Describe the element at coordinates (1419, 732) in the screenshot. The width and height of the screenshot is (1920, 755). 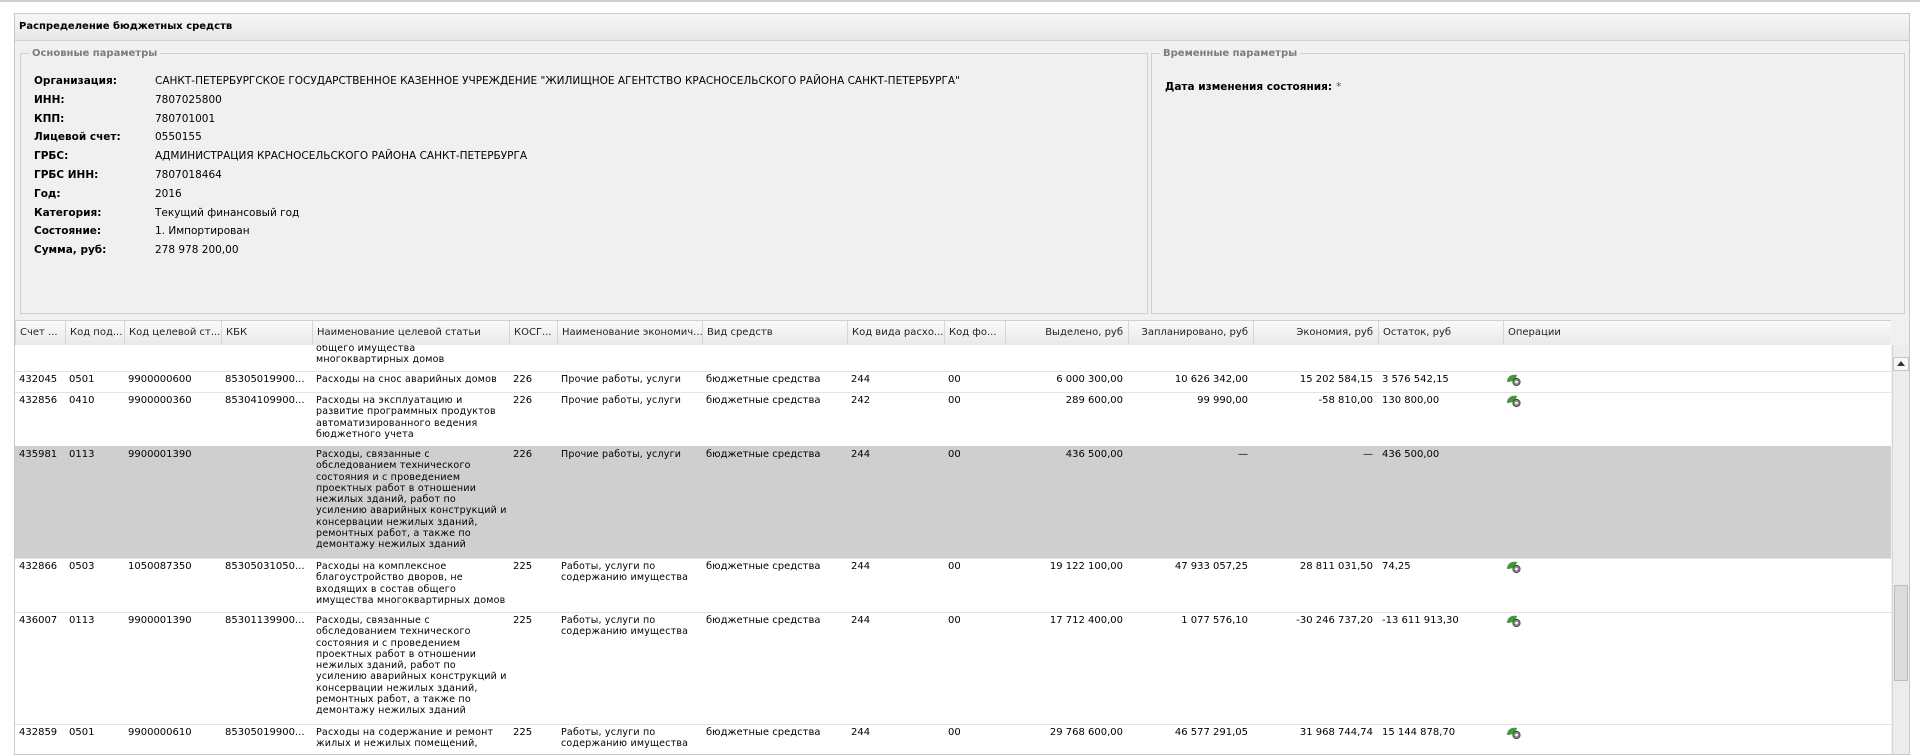
I see `table-cell: 15 144 878,70` at that location.